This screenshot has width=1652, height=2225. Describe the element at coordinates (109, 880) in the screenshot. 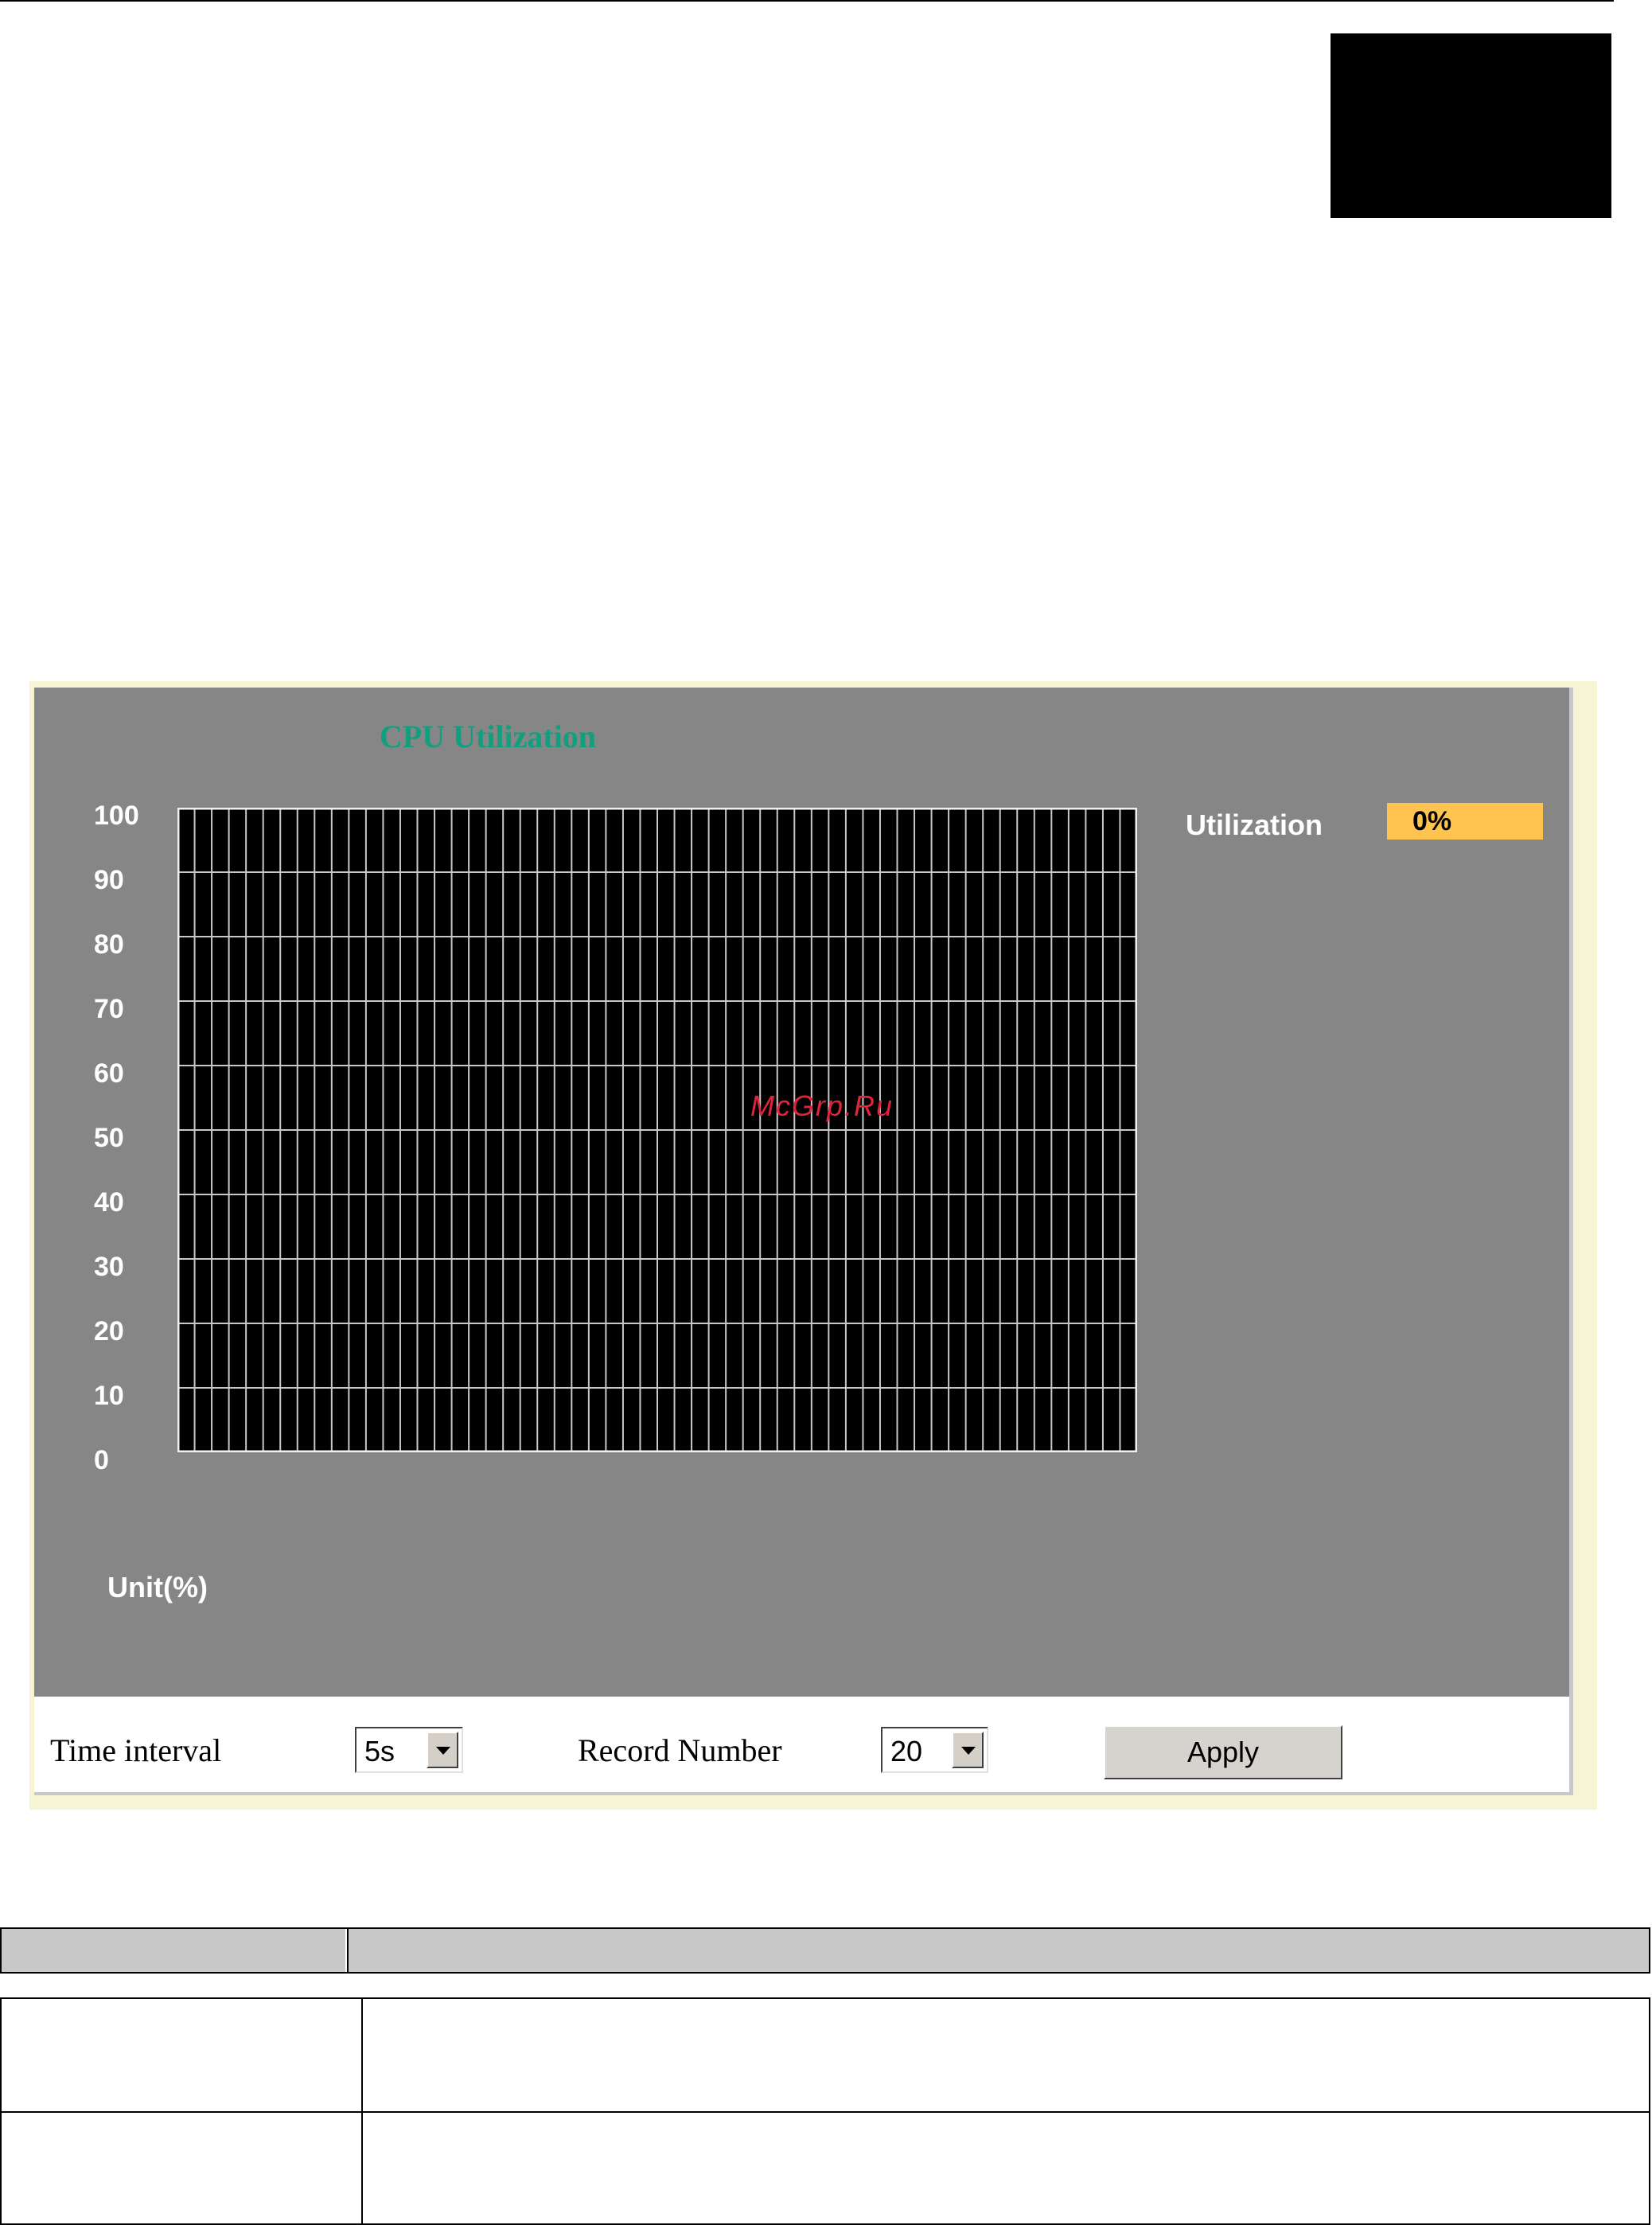

I see `y-tick-label: 90` at that location.